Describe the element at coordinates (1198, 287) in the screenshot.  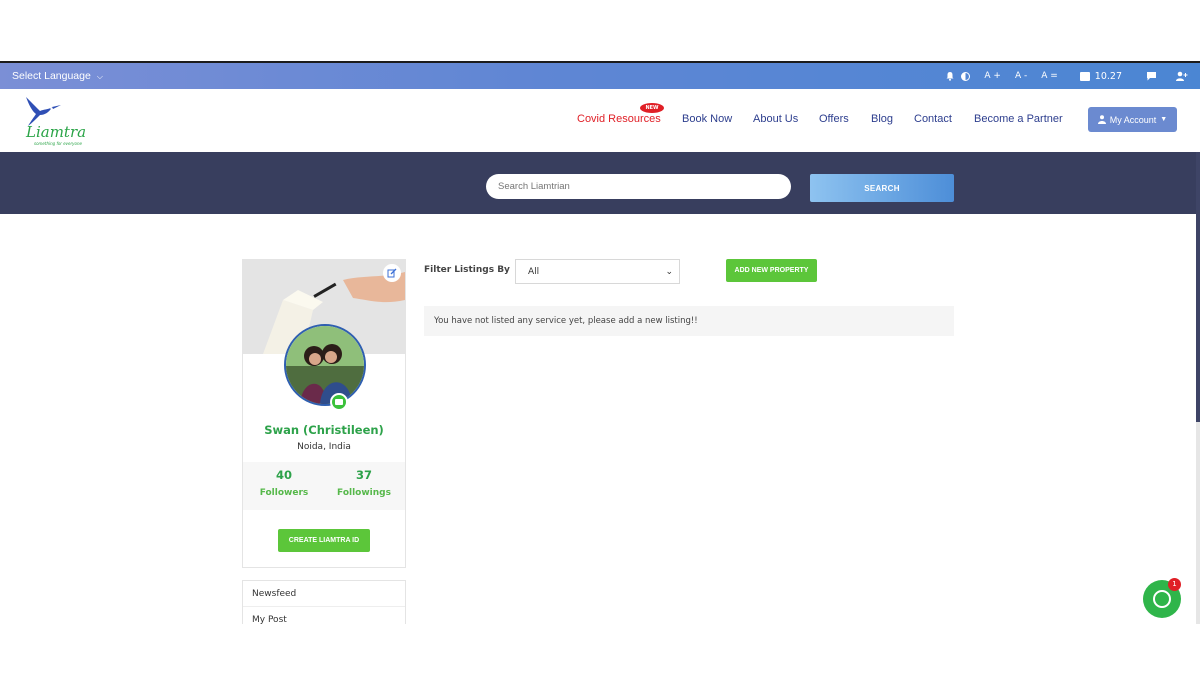
I see `scrollbar-thumb` at that location.